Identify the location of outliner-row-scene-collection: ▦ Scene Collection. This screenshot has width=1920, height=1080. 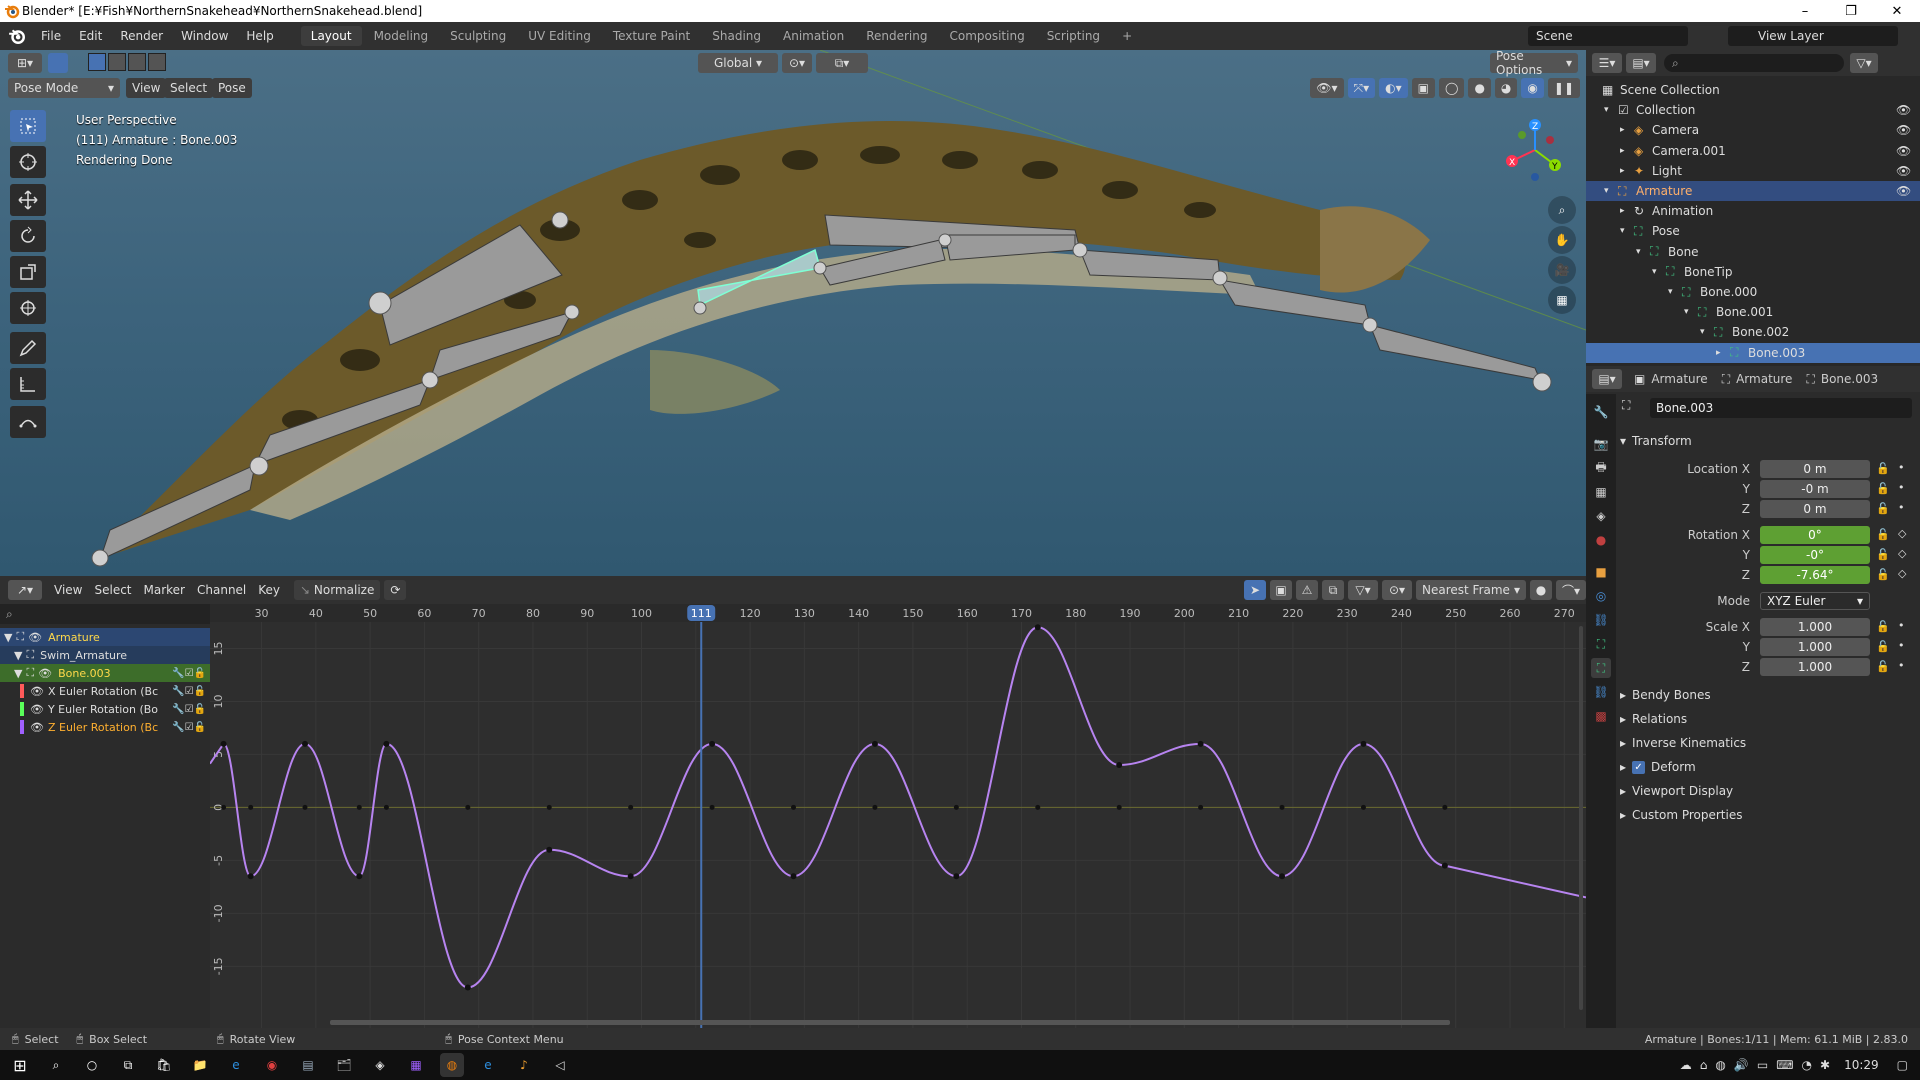
(1753, 90).